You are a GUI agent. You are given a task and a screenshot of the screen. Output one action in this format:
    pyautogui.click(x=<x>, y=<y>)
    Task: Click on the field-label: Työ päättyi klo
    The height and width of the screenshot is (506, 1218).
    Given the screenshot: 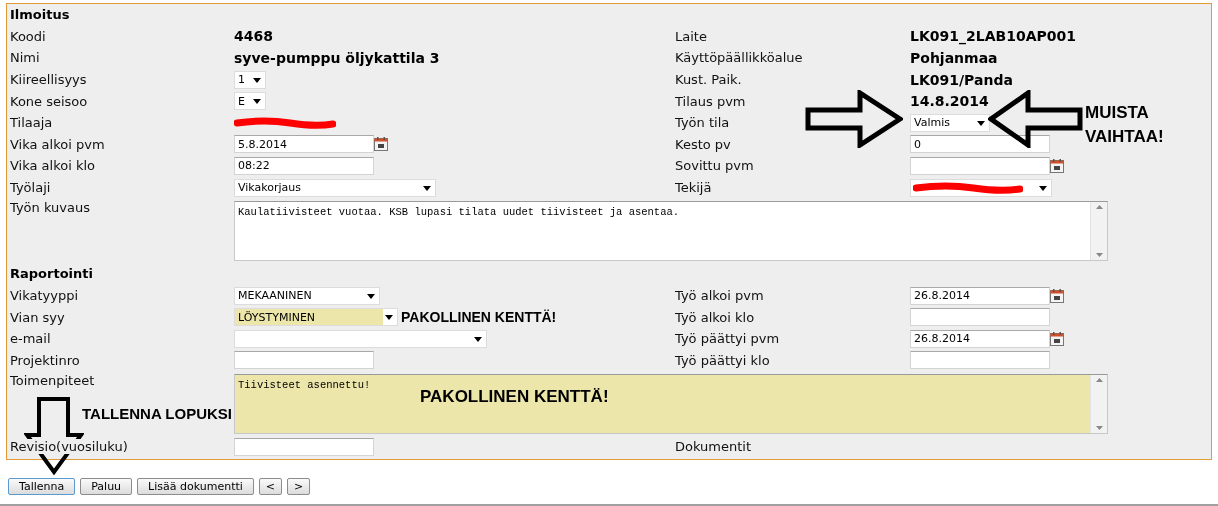 What is the action you would take?
    pyautogui.click(x=722, y=360)
    